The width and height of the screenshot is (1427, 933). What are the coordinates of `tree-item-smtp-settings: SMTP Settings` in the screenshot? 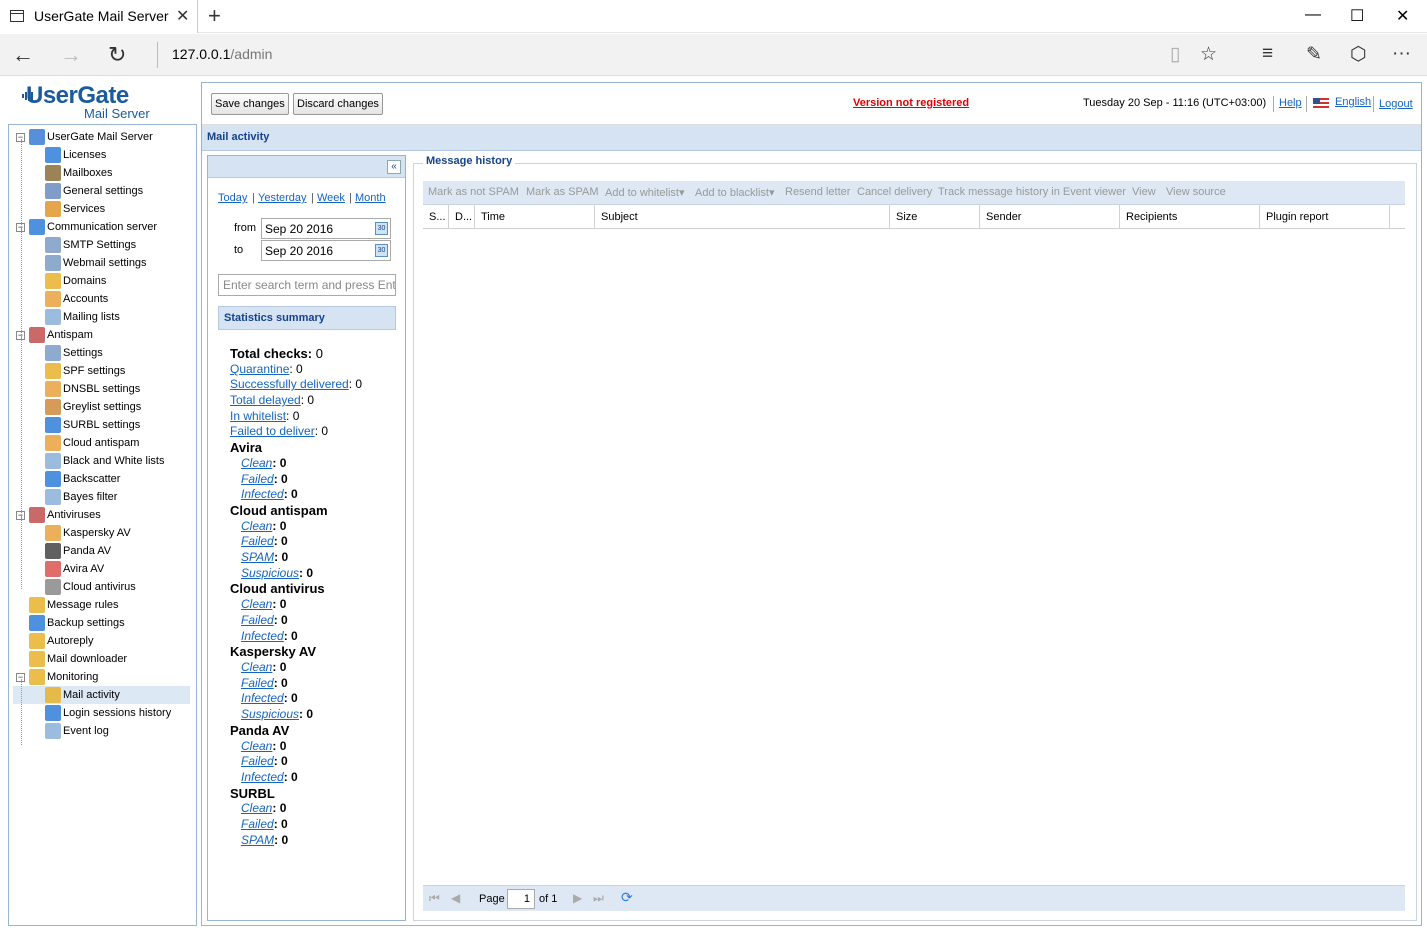 It's located at (101, 245).